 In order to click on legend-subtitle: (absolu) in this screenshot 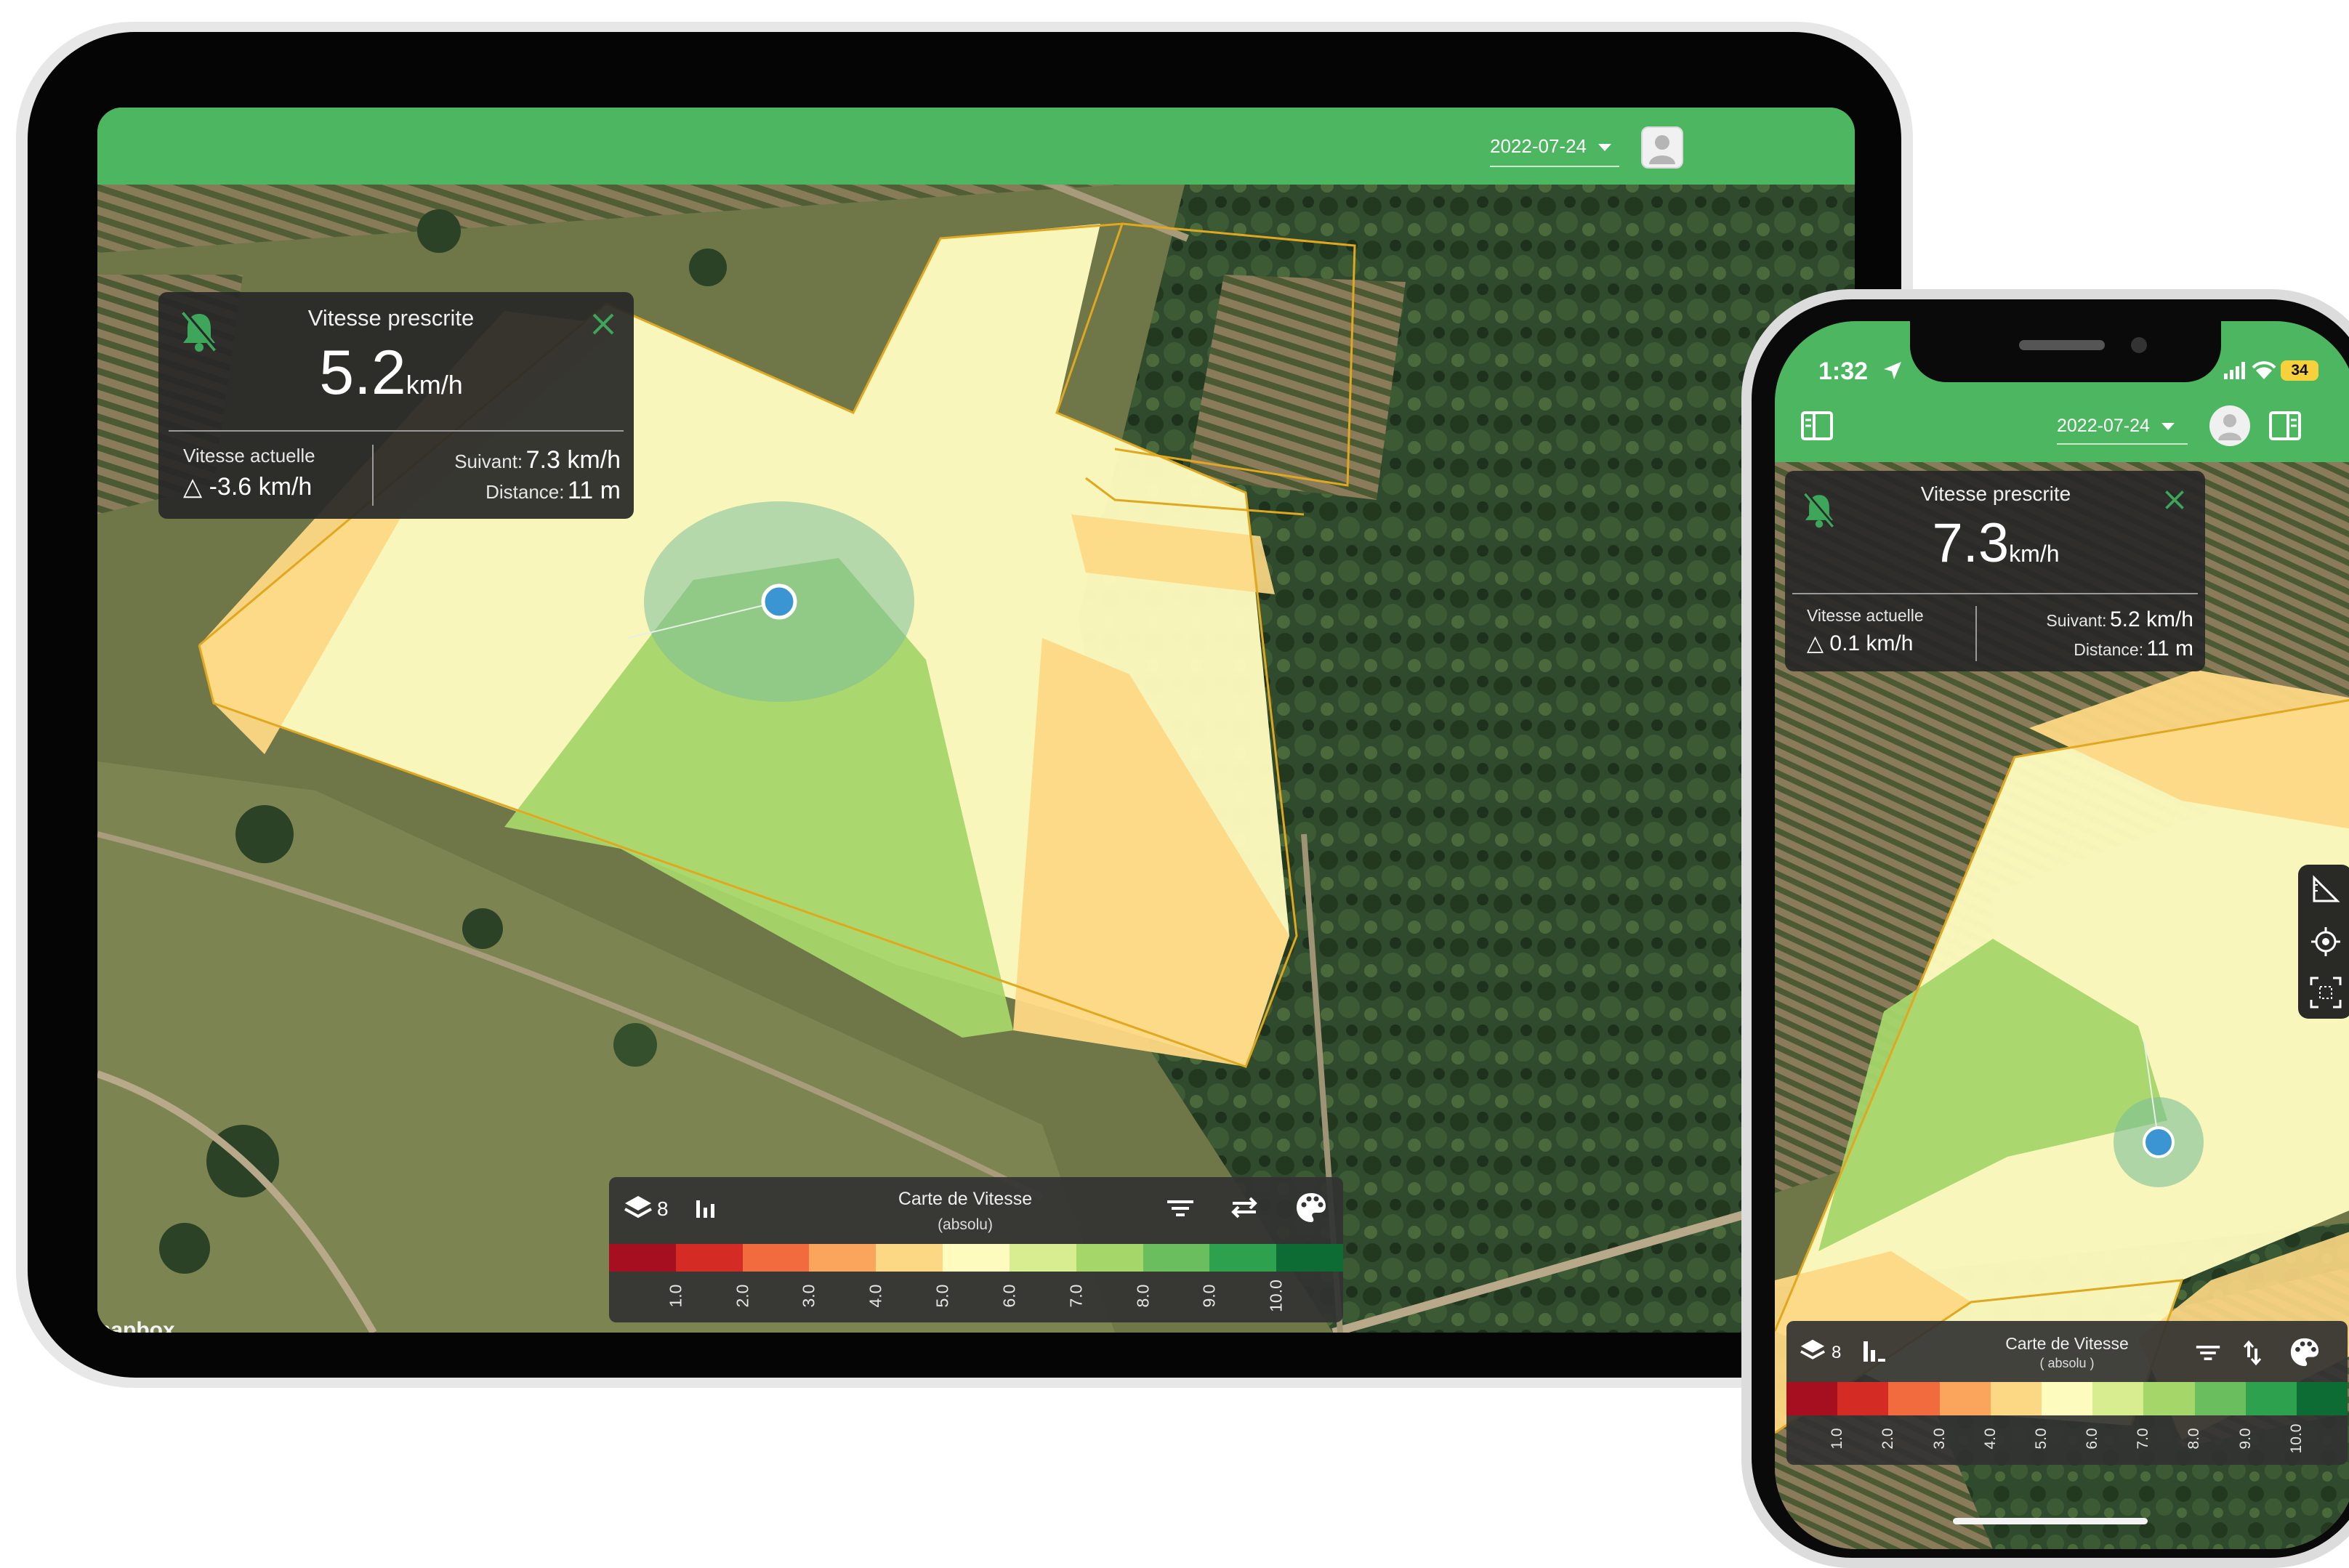, I will do `click(965, 1224)`.